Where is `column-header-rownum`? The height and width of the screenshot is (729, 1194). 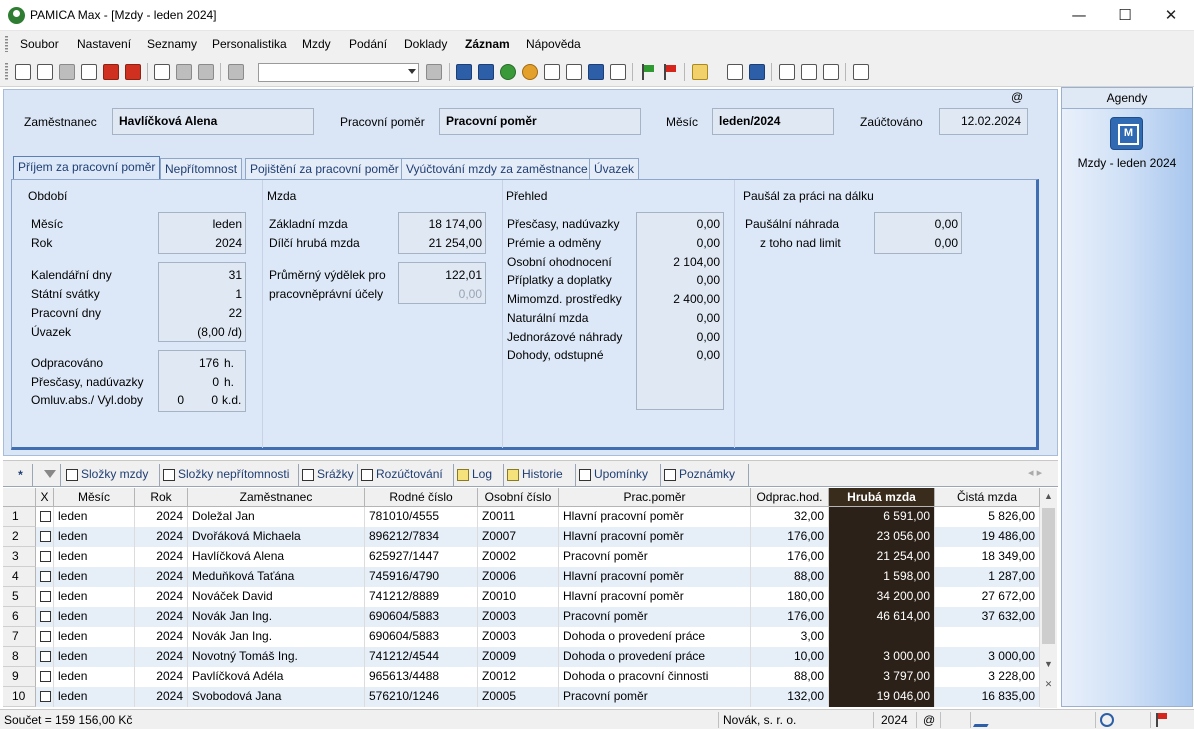
column-header-rownum is located at coordinates (19, 497).